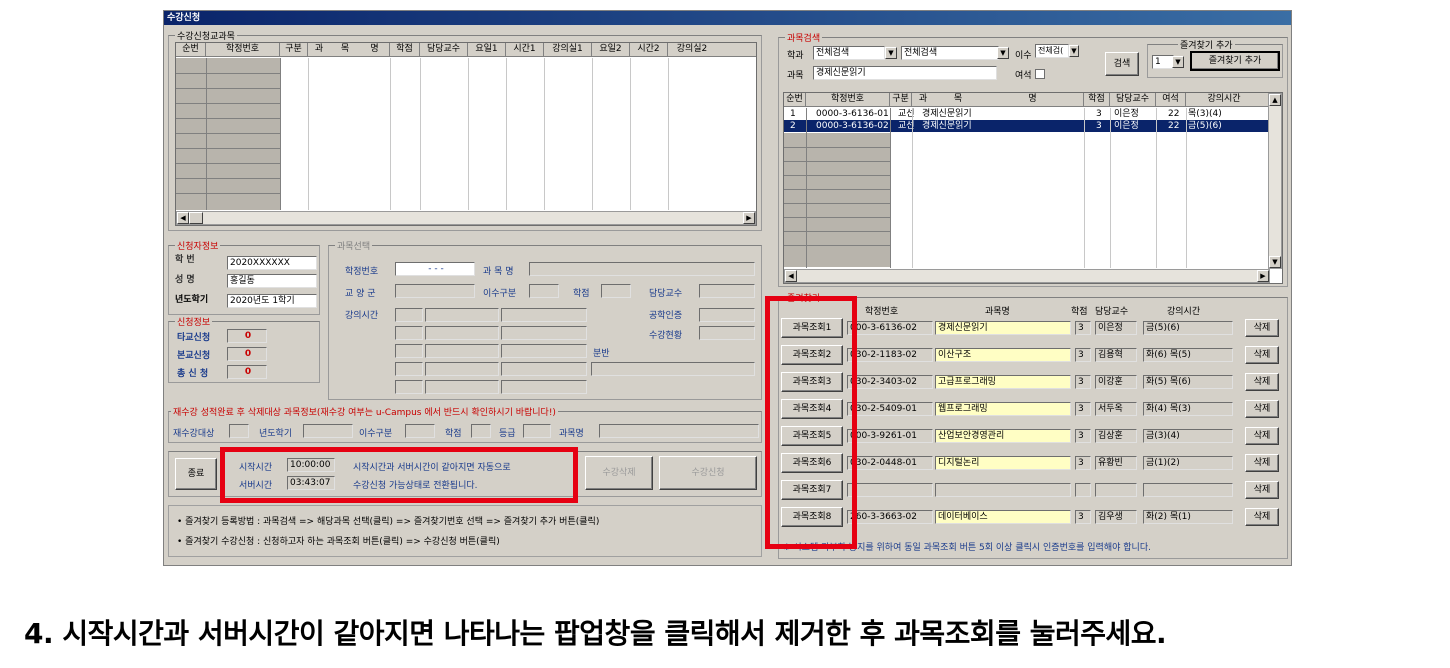  What do you see at coordinates (544, 315) in the screenshot?
I see `time-field-c1` at bounding box center [544, 315].